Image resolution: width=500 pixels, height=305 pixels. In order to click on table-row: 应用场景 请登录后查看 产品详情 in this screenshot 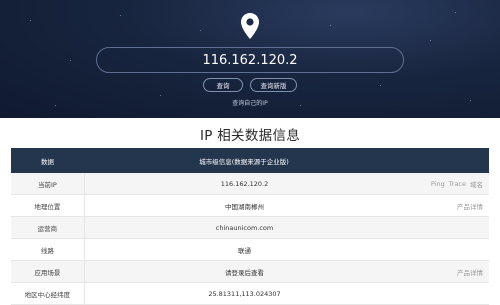, I will do `click(250, 272)`.